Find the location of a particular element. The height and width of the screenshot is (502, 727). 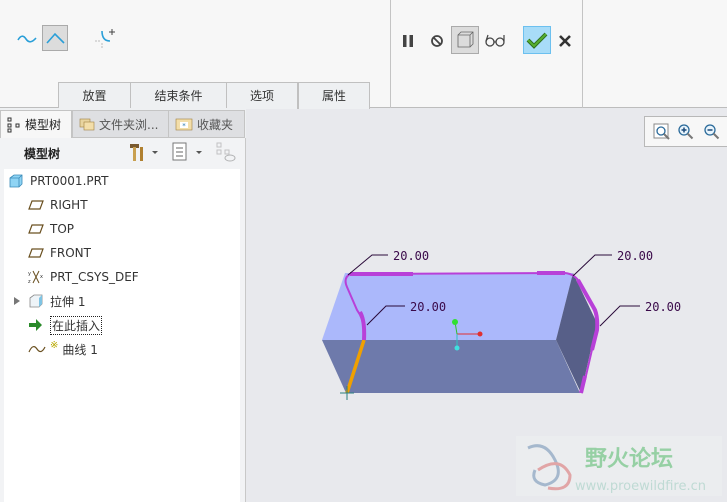

watermark-title: 野火论坛 is located at coordinates (629, 459).